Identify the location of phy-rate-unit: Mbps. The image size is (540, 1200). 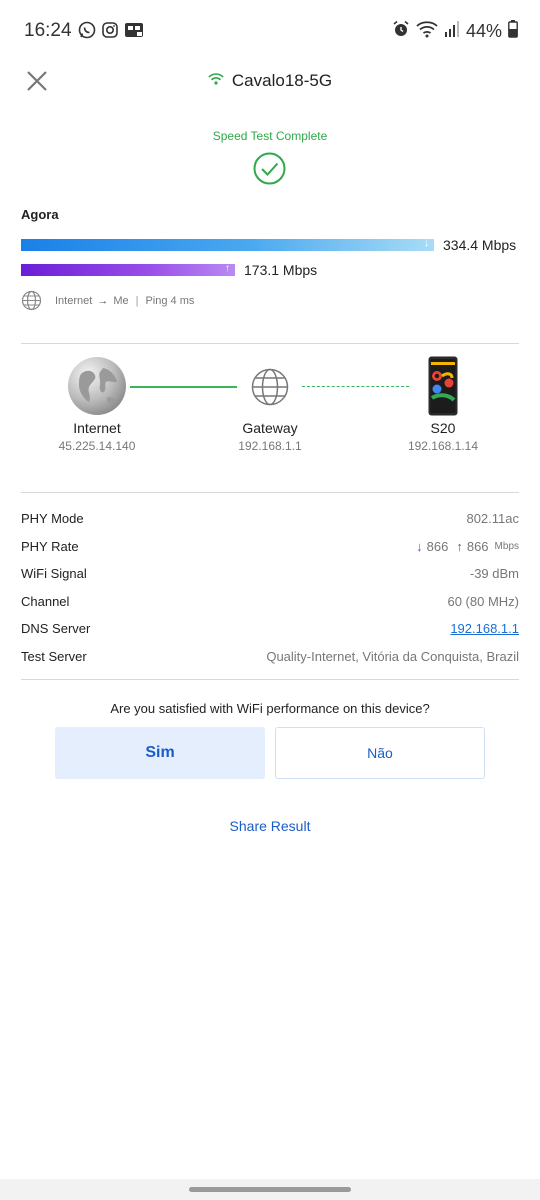
(506, 546).